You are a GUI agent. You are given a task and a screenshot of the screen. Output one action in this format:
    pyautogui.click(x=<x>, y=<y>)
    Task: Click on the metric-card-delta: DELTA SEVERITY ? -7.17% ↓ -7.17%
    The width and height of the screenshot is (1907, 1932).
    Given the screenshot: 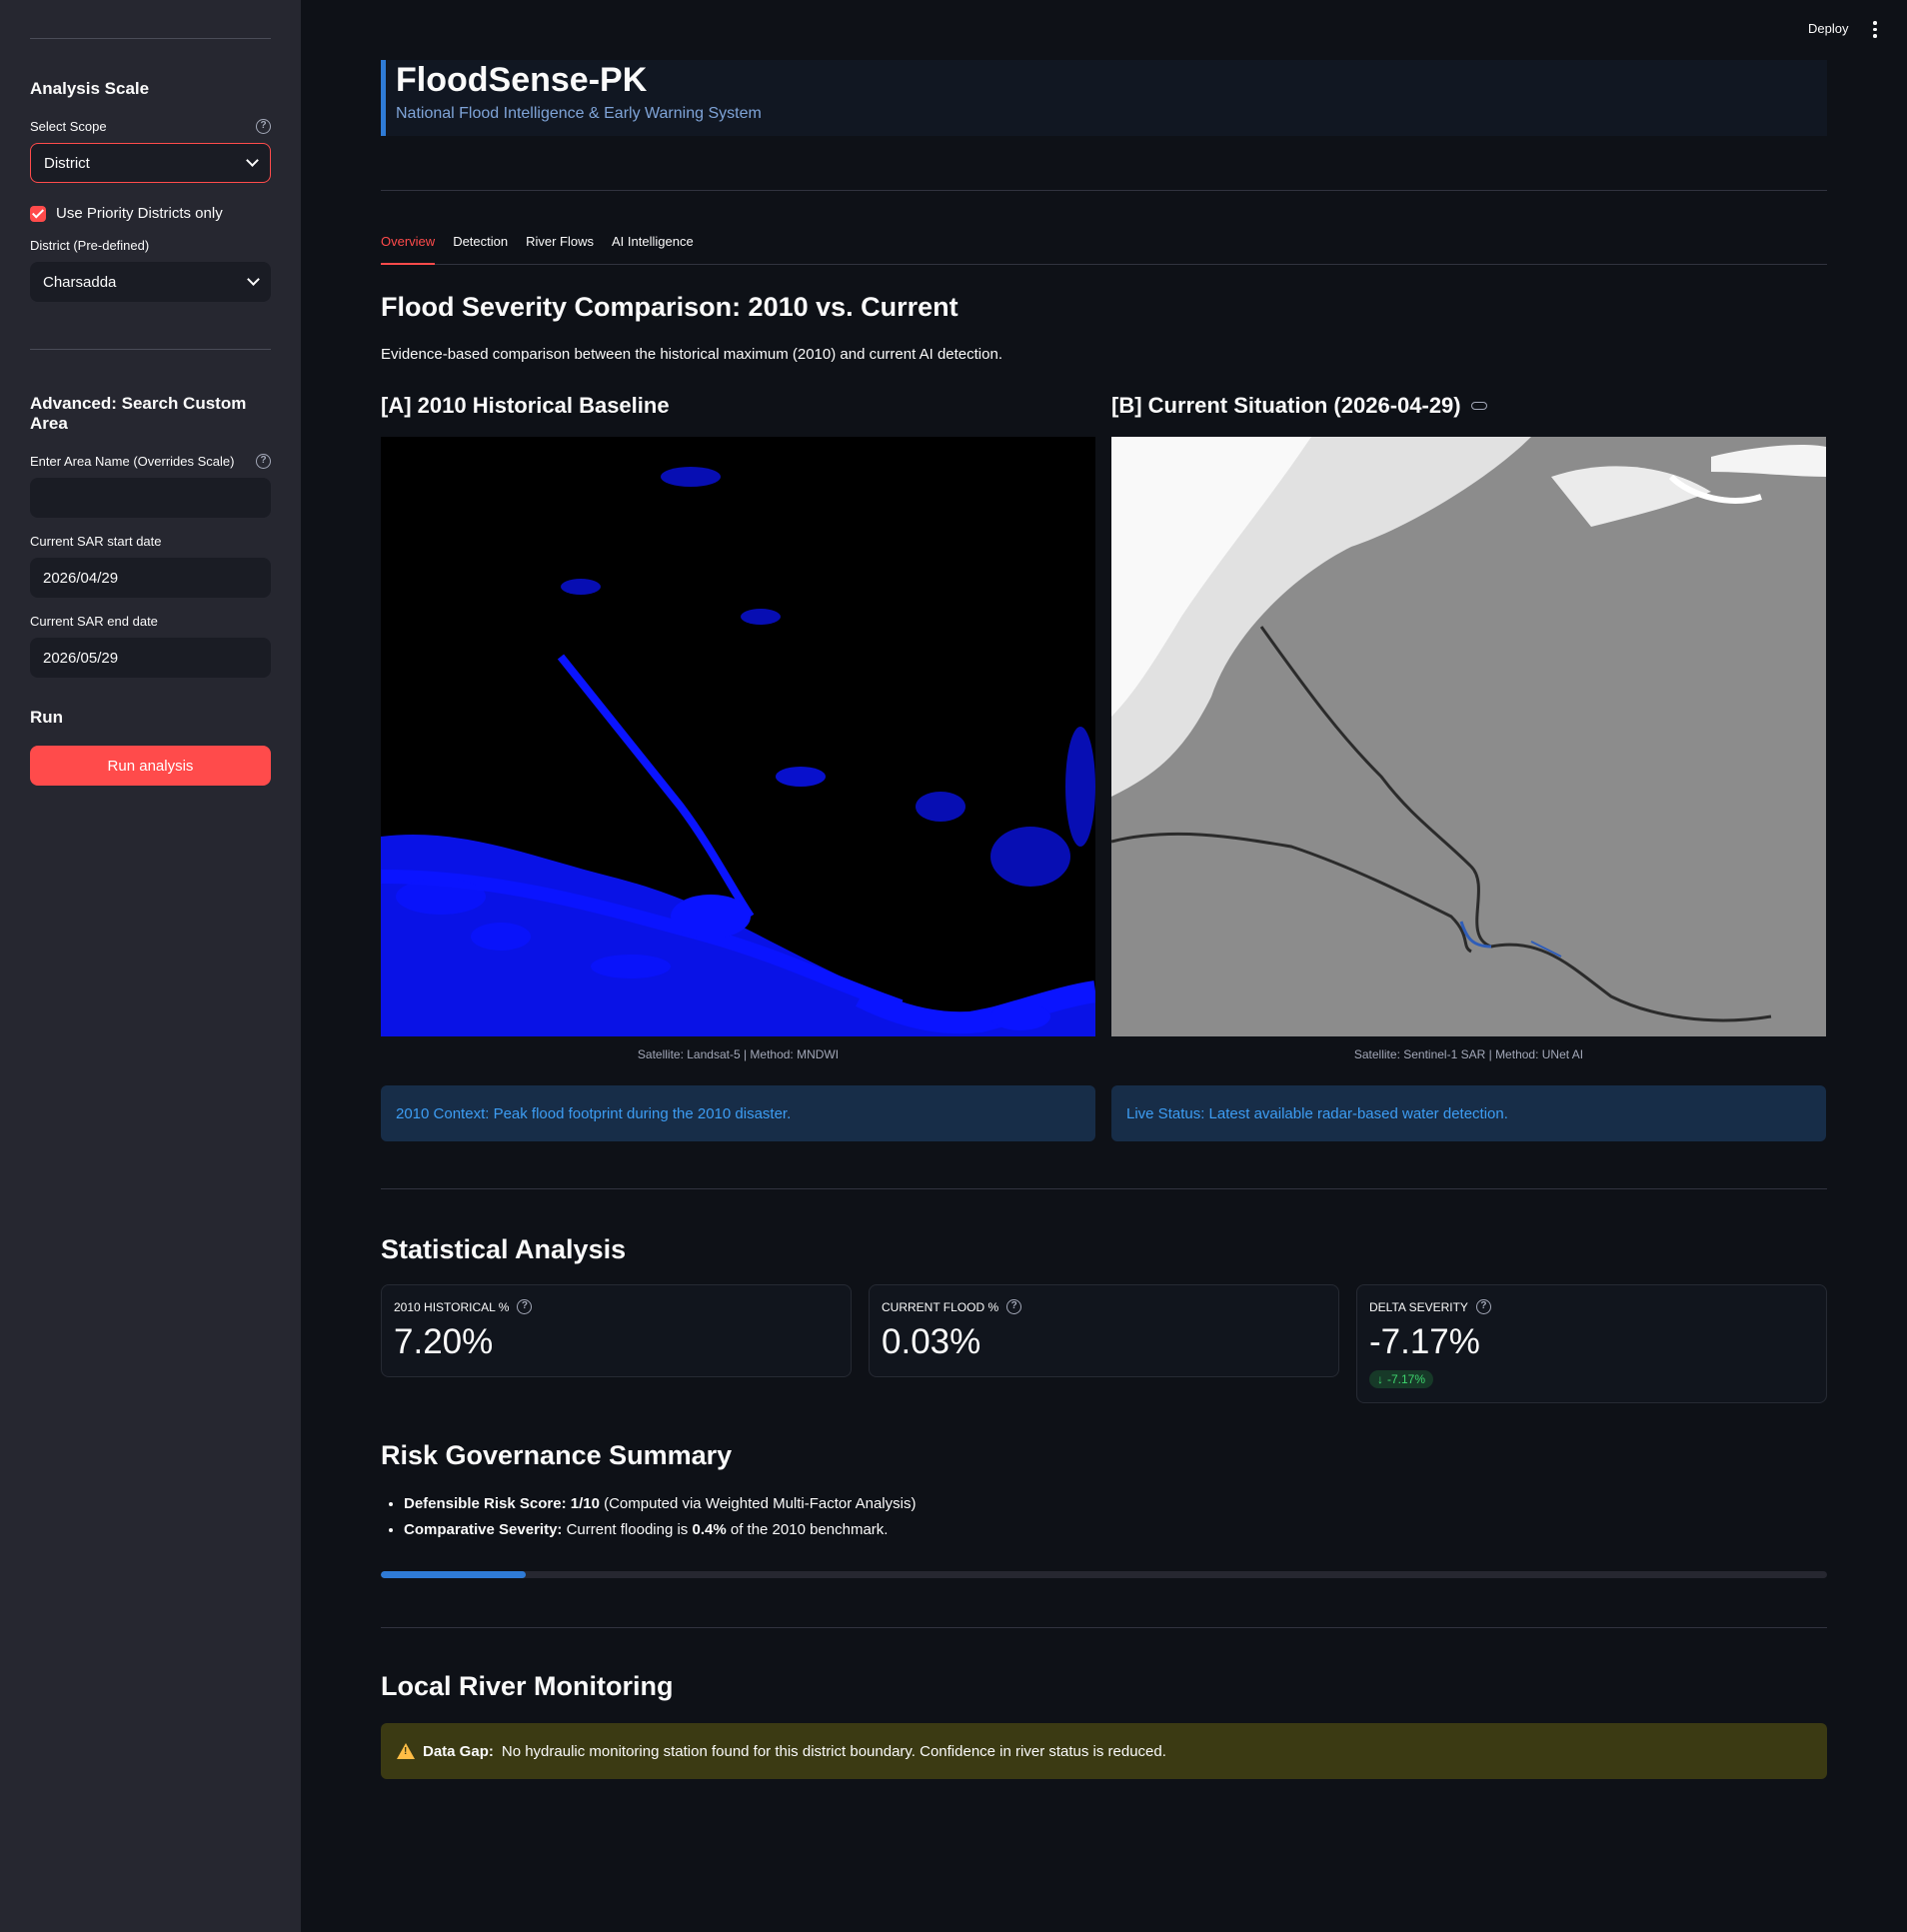 What is the action you would take?
    pyautogui.click(x=1591, y=1343)
    